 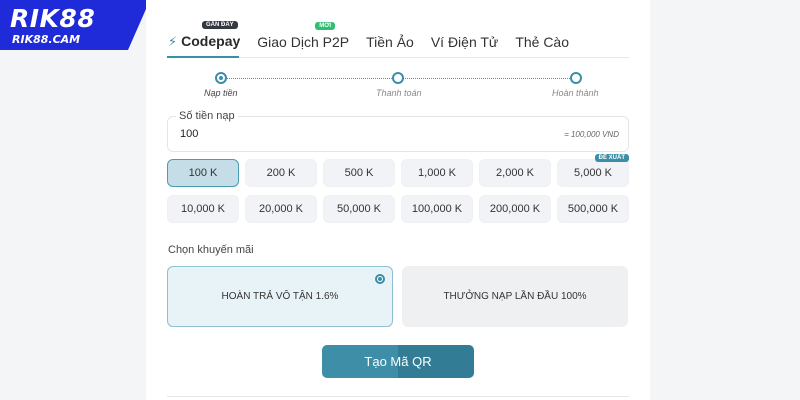 I want to click on step-1-label: Nạp tiền, so click(x=221, y=93).